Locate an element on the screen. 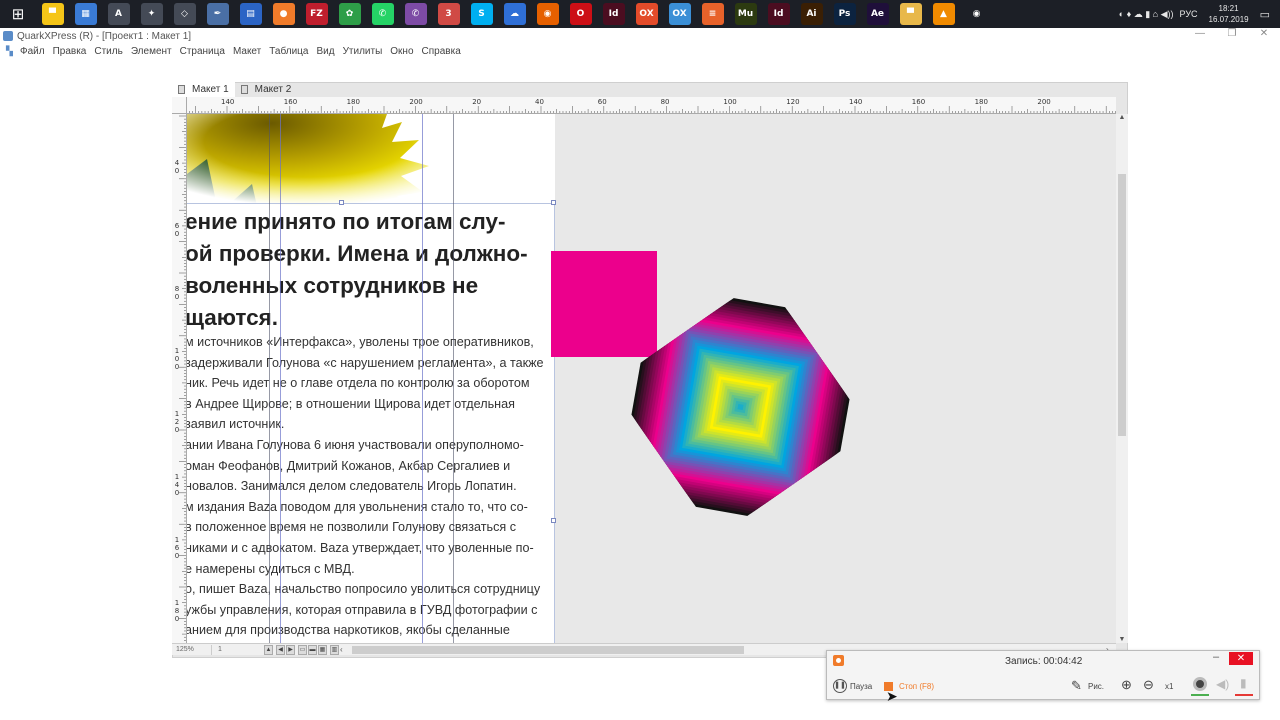 This screenshot has width=1280, height=720. menu-layout: Макет is located at coordinates (247, 51).